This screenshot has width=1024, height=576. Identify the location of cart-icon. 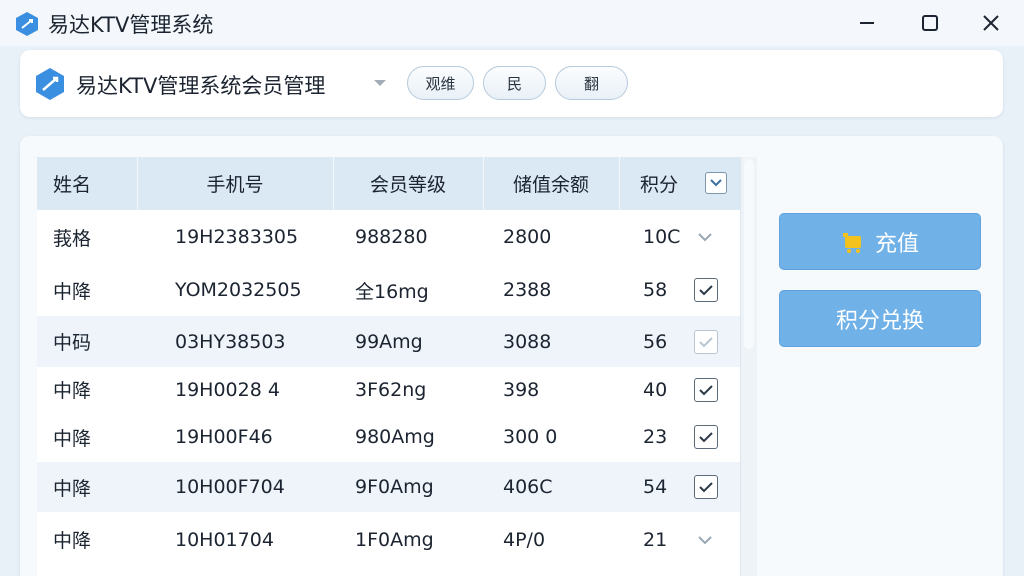
(851, 242).